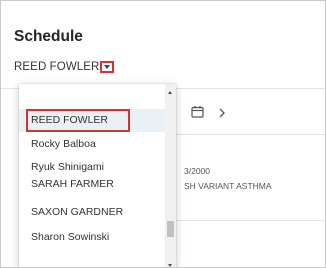 The image size is (326, 268). Describe the element at coordinates (222, 114) in the screenshot. I see `chevron-right-icon` at that location.